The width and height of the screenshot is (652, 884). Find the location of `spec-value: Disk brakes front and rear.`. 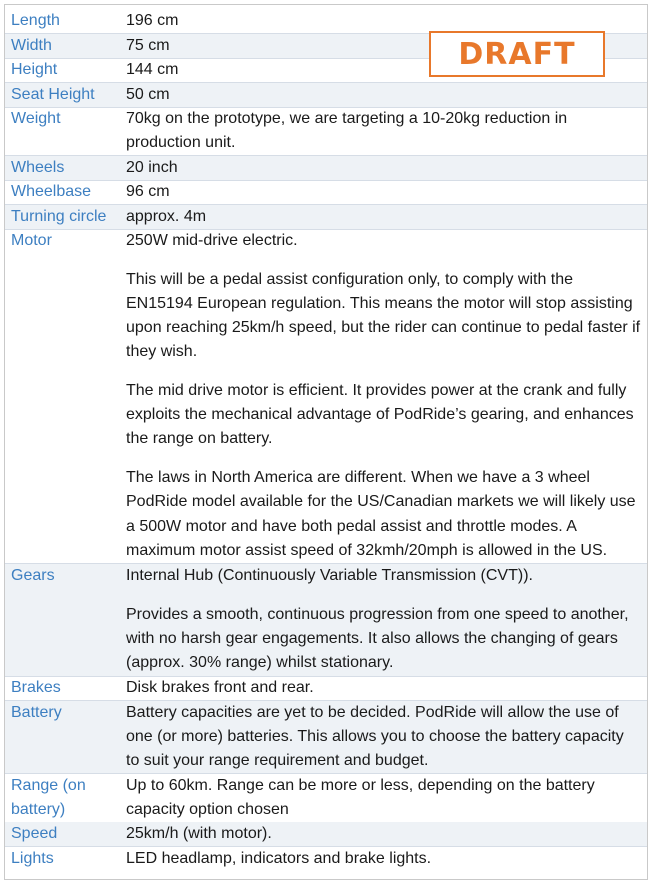

spec-value: Disk brakes front and rear. is located at coordinates (220, 687).